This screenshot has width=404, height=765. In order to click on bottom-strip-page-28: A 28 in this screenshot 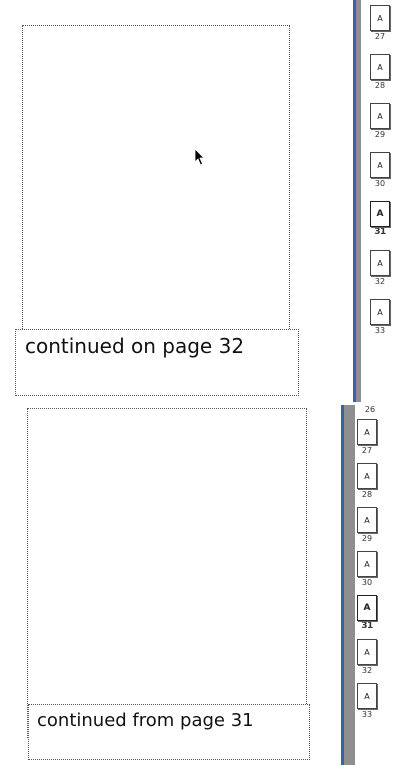, I will do `click(367, 481)`.